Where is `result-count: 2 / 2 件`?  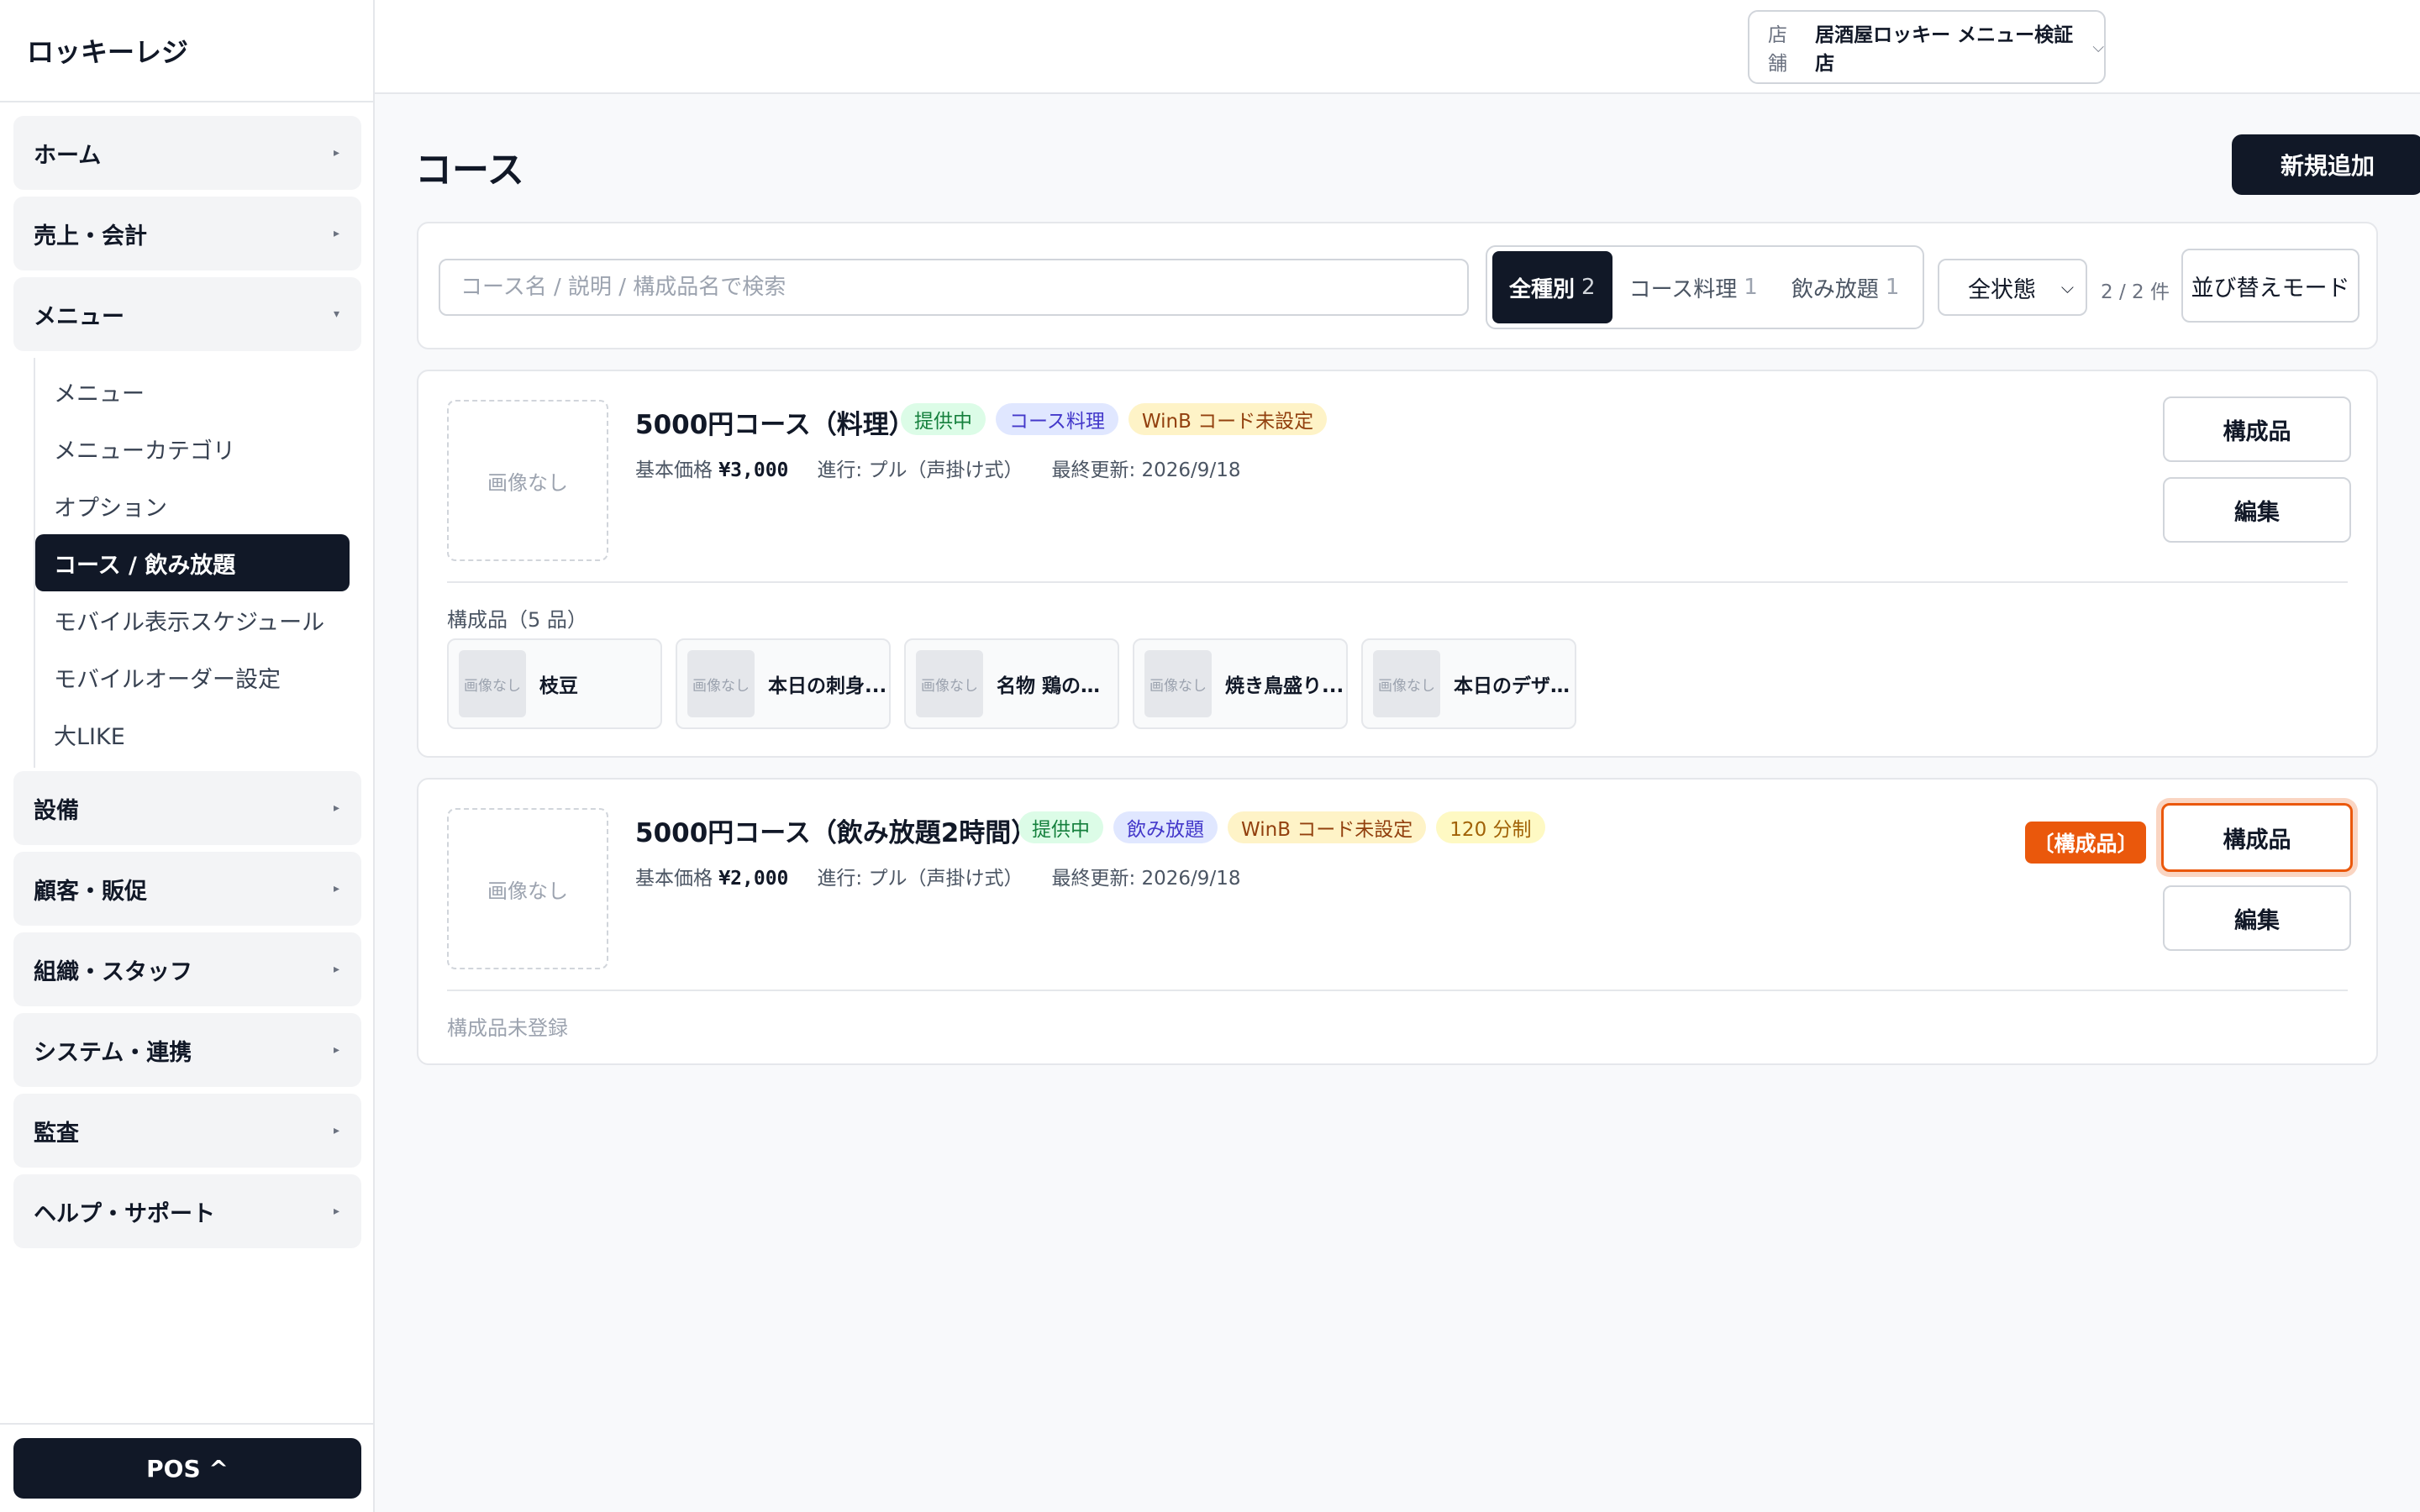 result-count: 2 / 2 件 is located at coordinates (2135, 292).